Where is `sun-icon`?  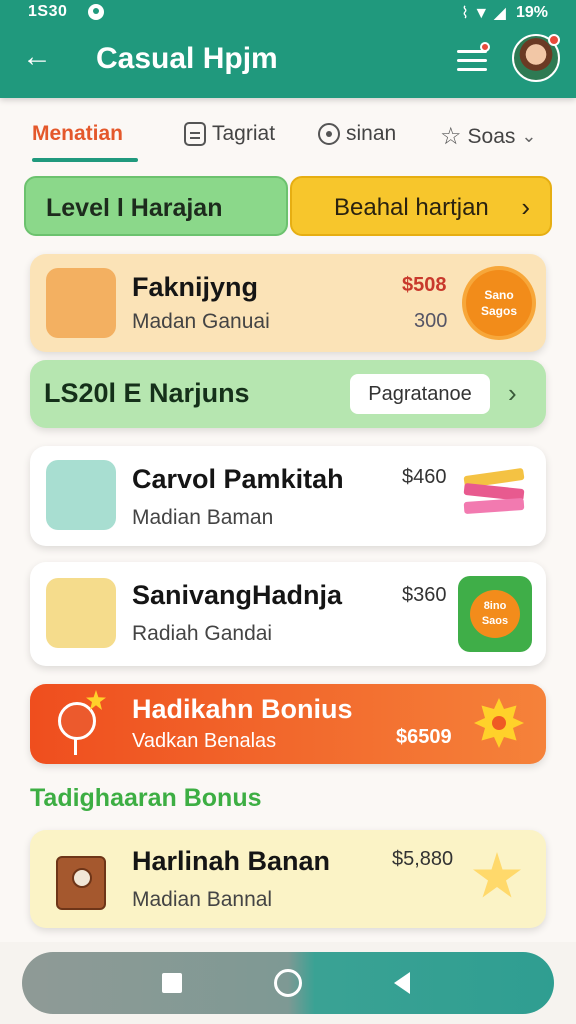
sun-icon is located at coordinates (499, 723).